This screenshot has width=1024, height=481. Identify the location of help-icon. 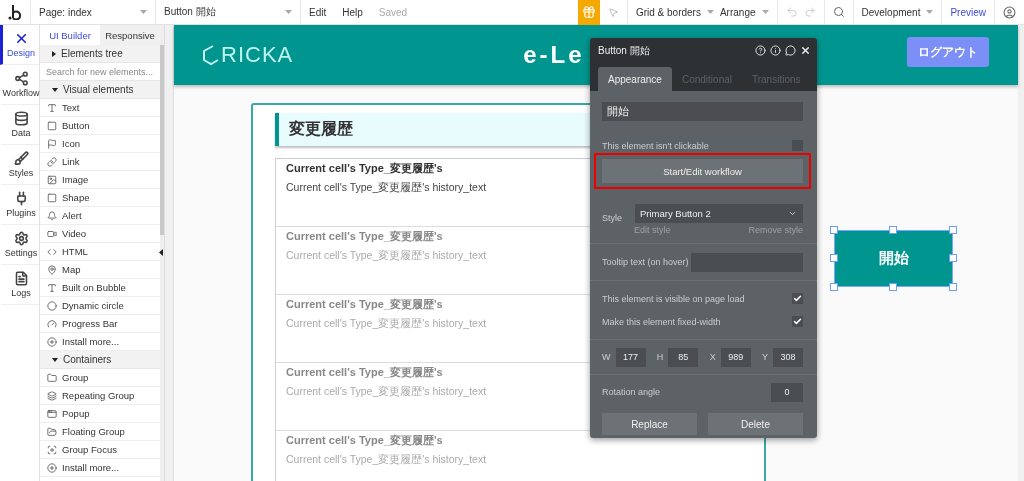
(760, 50).